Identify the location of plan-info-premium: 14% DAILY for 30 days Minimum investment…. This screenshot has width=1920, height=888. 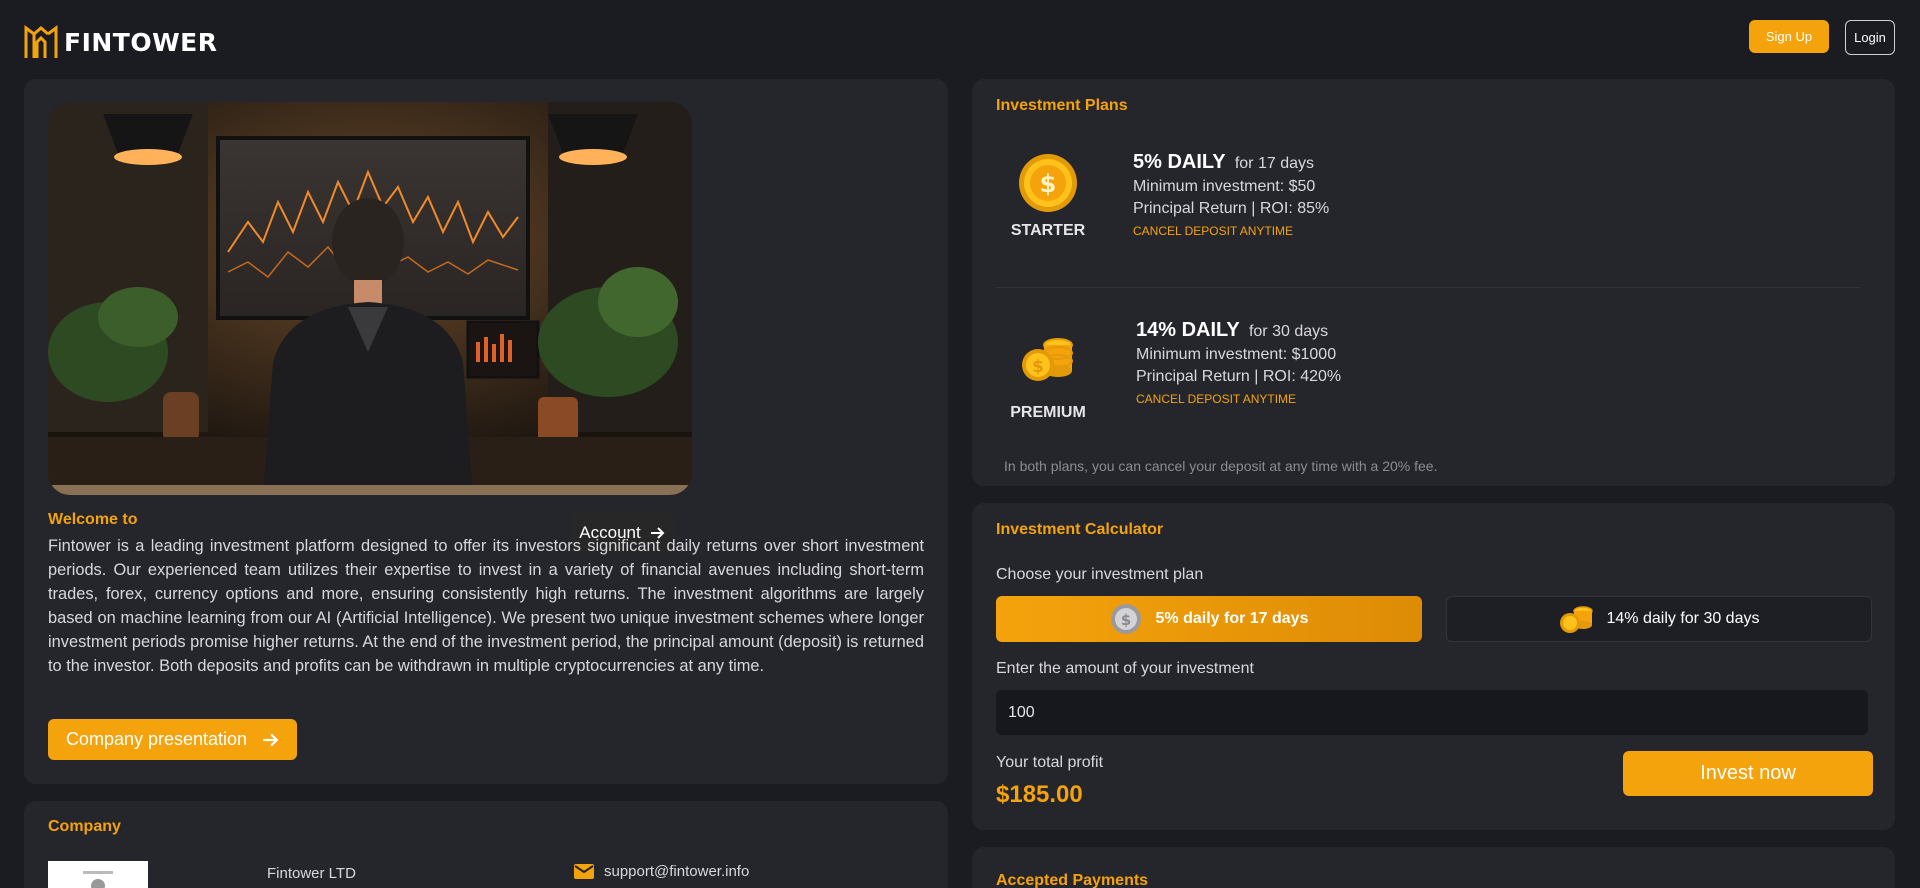
(1238, 362).